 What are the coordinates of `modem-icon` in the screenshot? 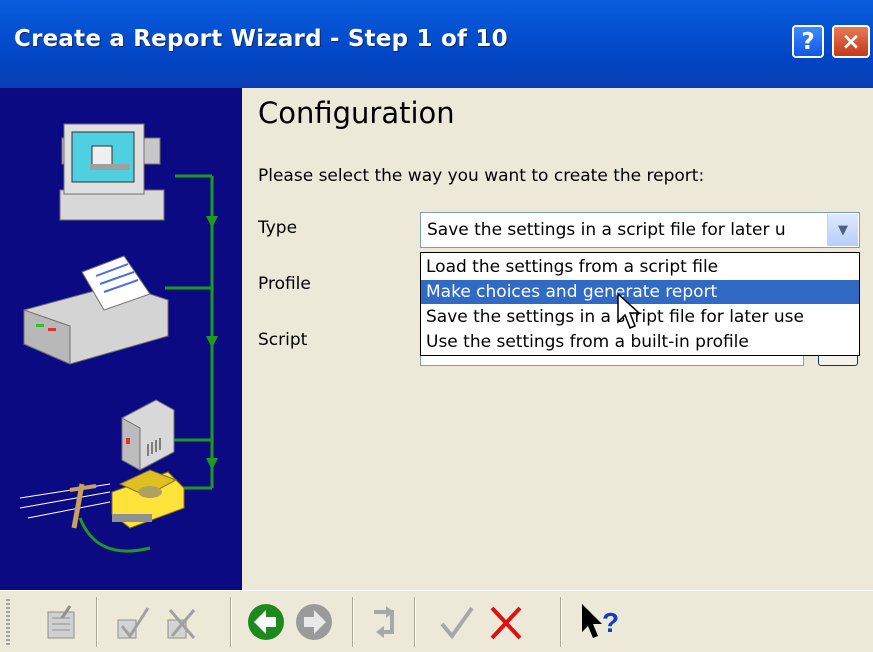 It's located at (148, 435).